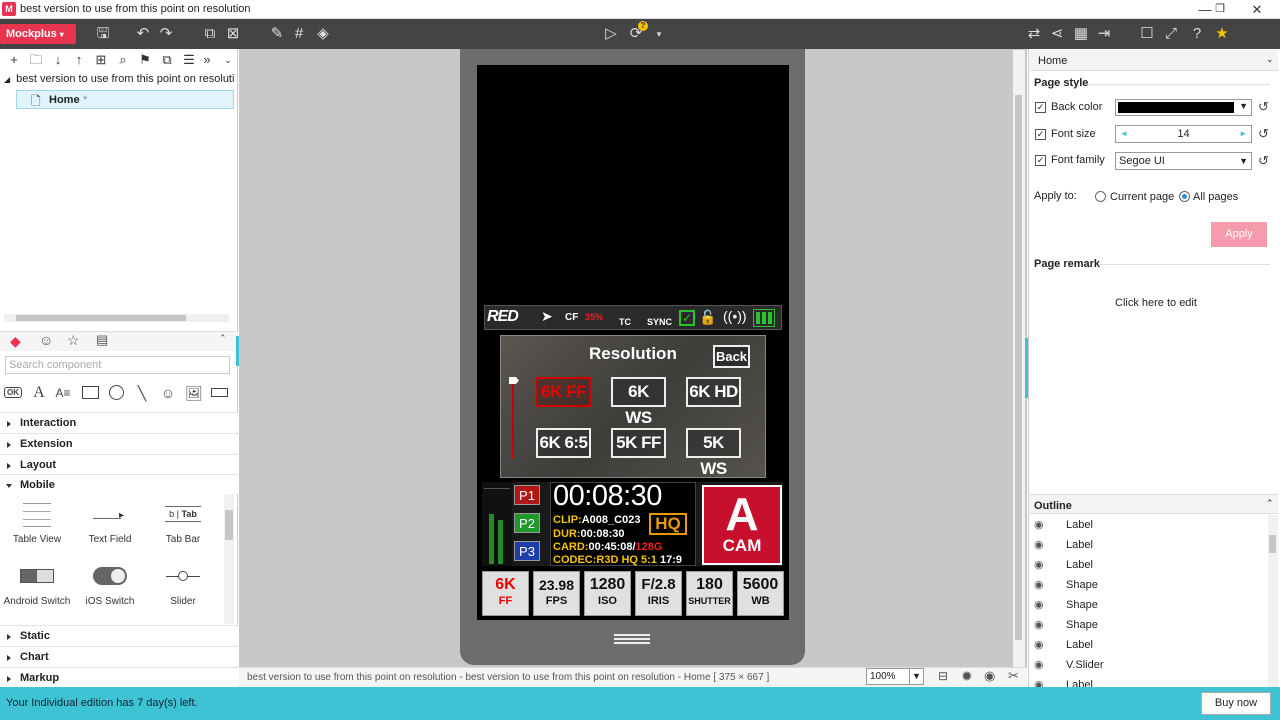 The height and width of the screenshot is (720, 1280). What do you see at coordinates (183, 522) in the screenshot?
I see `component-tab-bar: b | Tab Tab Bar` at bounding box center [183, 522].